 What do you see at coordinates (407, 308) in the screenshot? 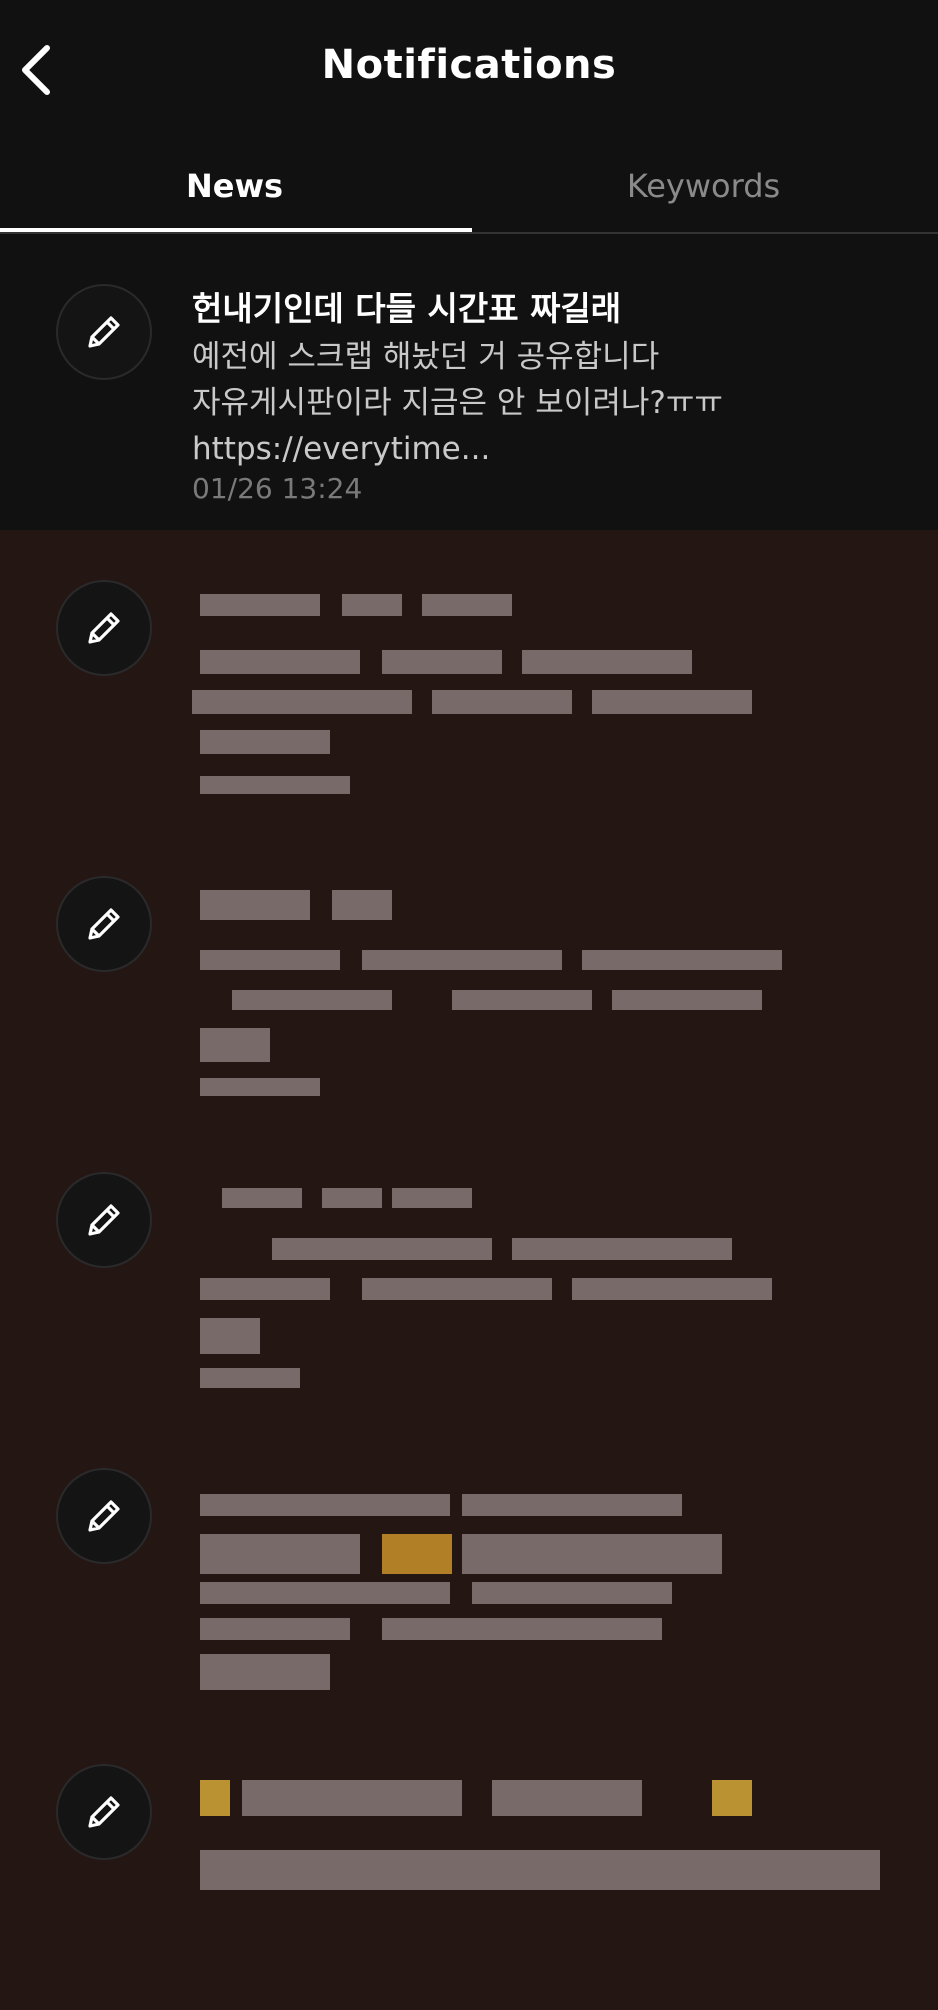
I see `notification-title: 헌내기인데 다들 시간표 짜길래` at bounding box center [407, 308].